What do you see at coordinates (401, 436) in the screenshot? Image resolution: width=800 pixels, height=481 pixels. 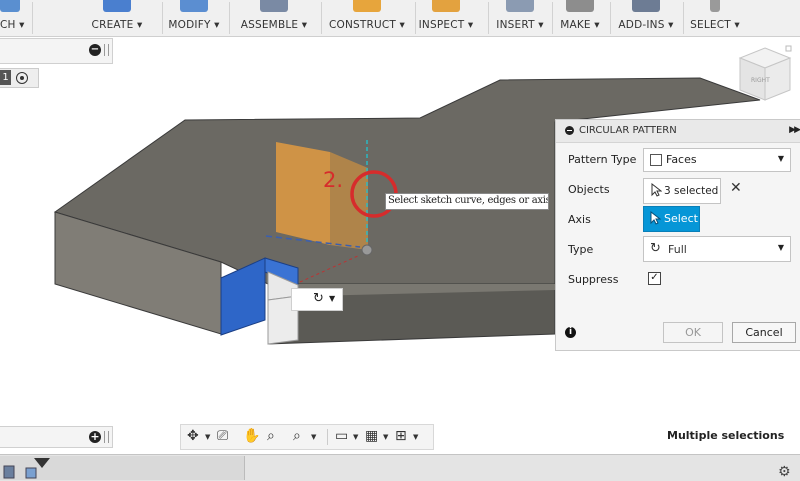 I see `viewports-icon: ⊞` at bounding box center [401, 436].